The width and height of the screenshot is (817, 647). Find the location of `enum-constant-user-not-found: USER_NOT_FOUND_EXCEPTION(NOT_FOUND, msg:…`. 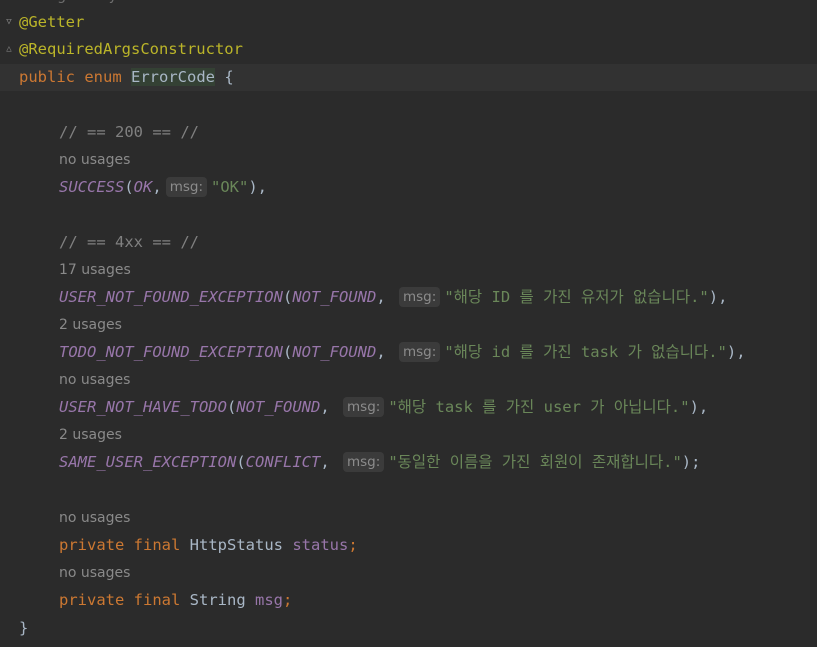

enum-constant-user-not-found: USER_NOT_FOUND_EXCEPTION(NOT_FOUND, msg:… is located at coordinates (393, 297).